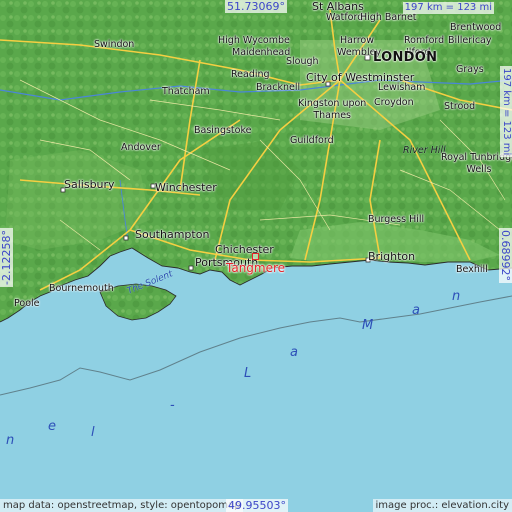 The image size is (512, 512). I want to click on place-harrow: Harrow, so click(357, 41).